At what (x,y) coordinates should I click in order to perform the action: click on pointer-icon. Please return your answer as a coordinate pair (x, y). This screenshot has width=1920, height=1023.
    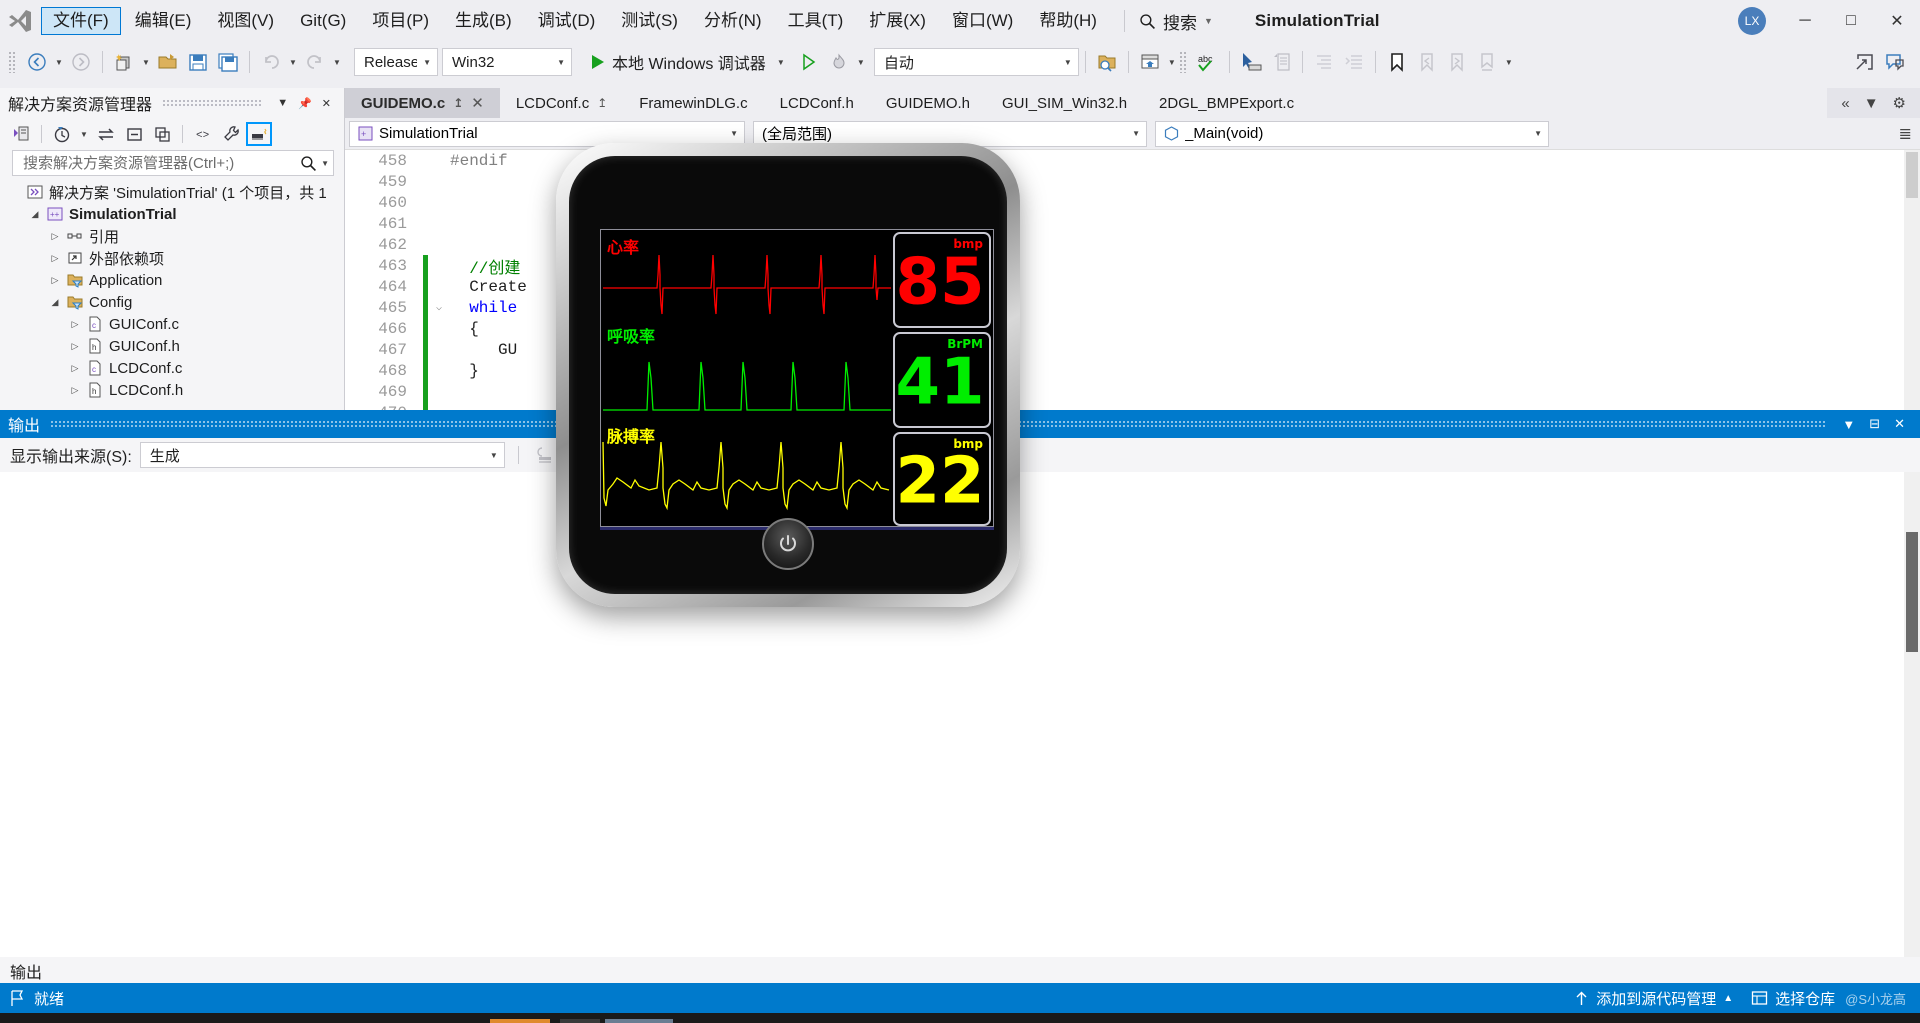
    Looking at the image, I should click on (1251, 62).